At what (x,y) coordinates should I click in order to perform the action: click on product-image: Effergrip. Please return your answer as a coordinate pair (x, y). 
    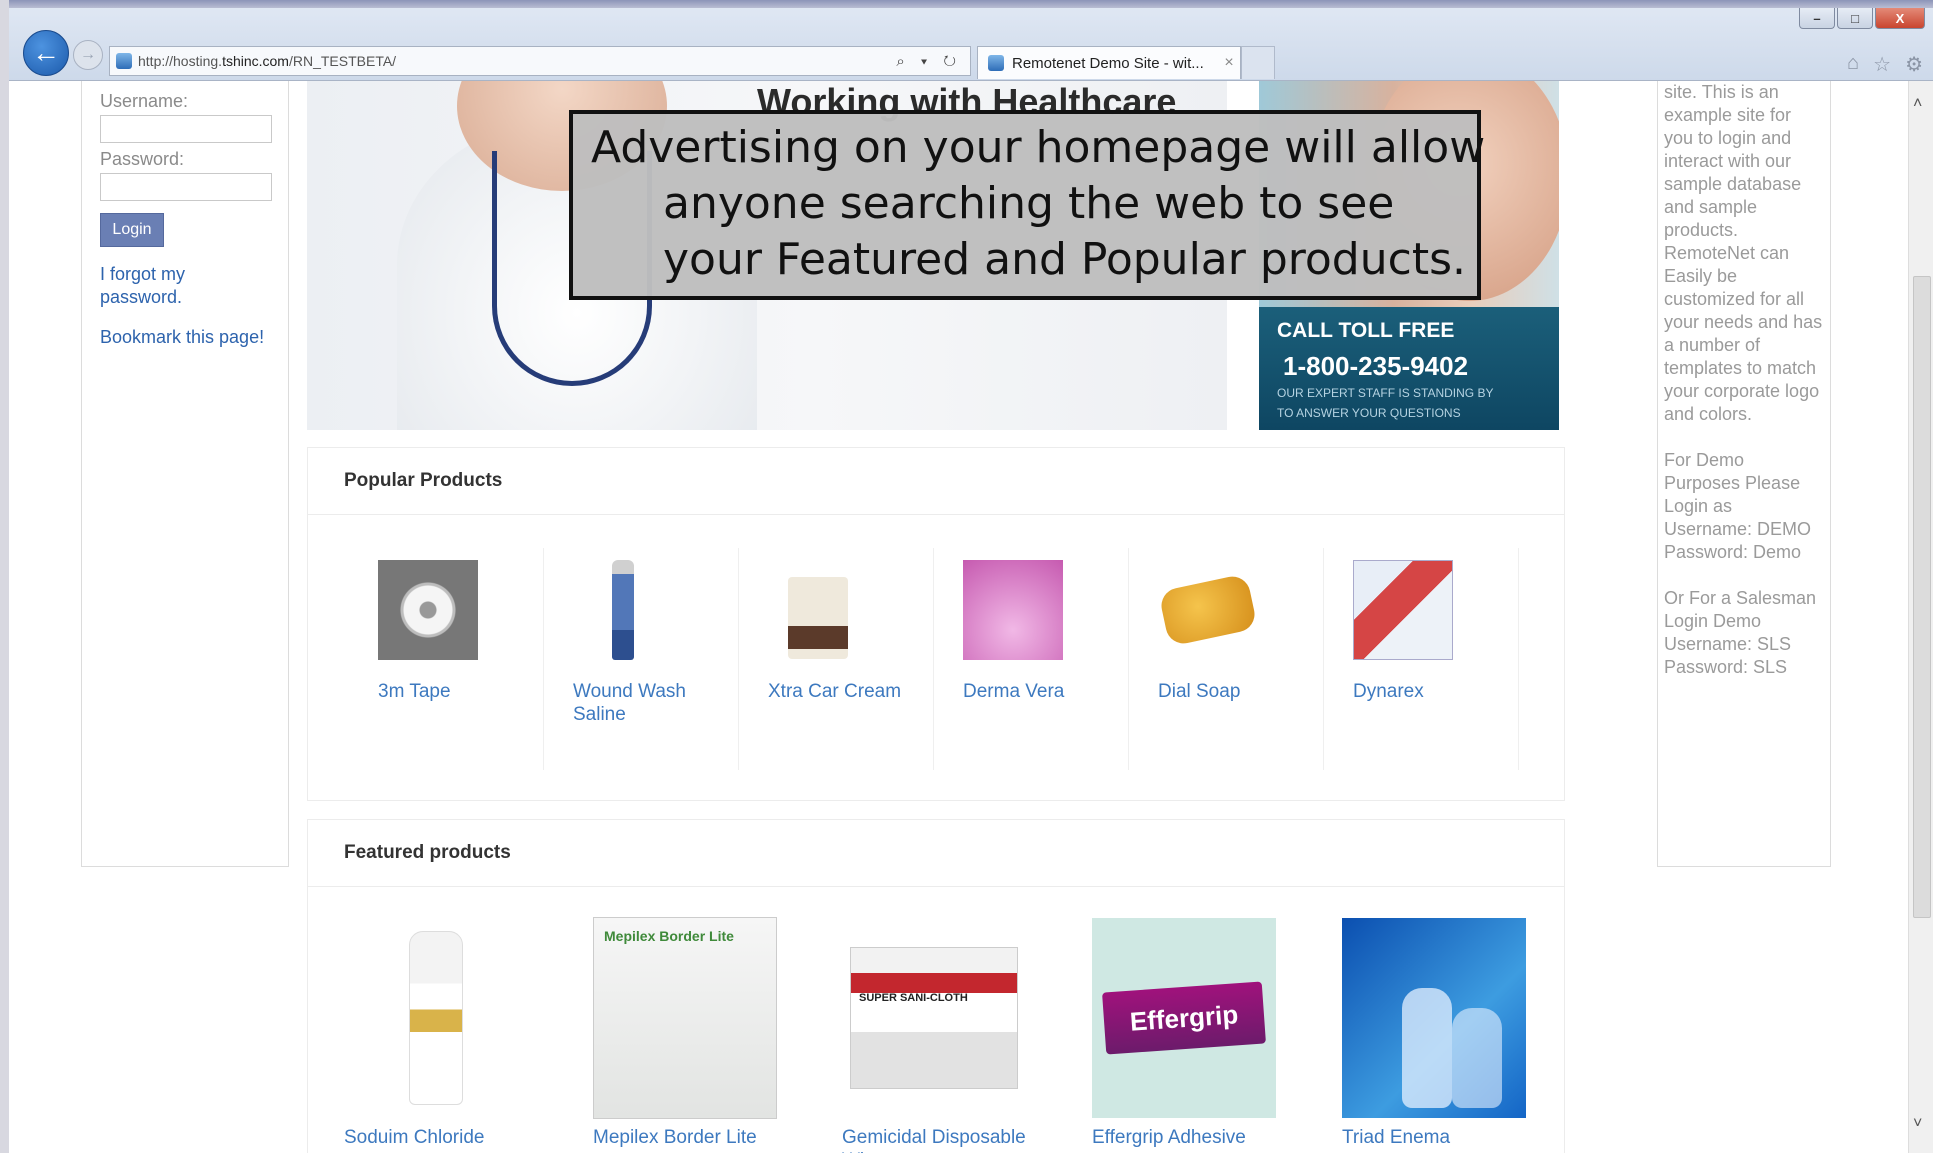
    Looking at the image, I should click on (1184, 1018).